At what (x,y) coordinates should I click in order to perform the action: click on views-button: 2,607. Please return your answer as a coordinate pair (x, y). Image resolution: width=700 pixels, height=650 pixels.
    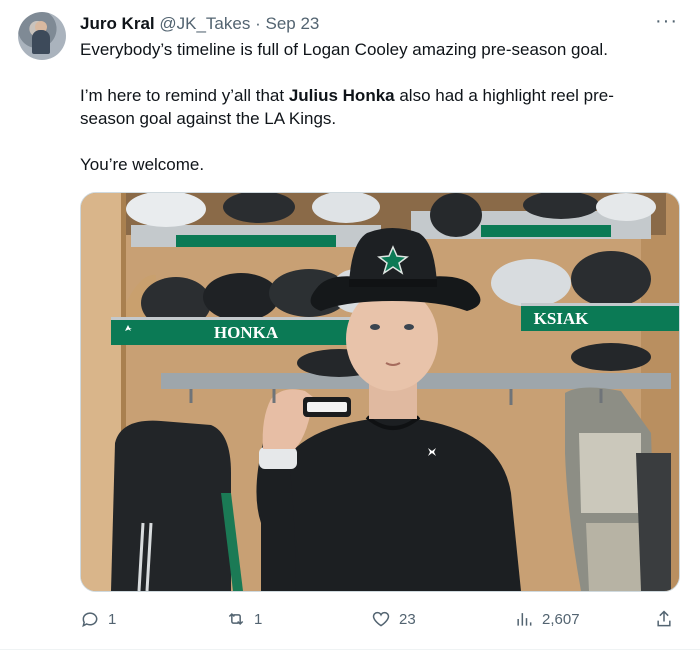
    Looking at the image, I should click on (547, 619).